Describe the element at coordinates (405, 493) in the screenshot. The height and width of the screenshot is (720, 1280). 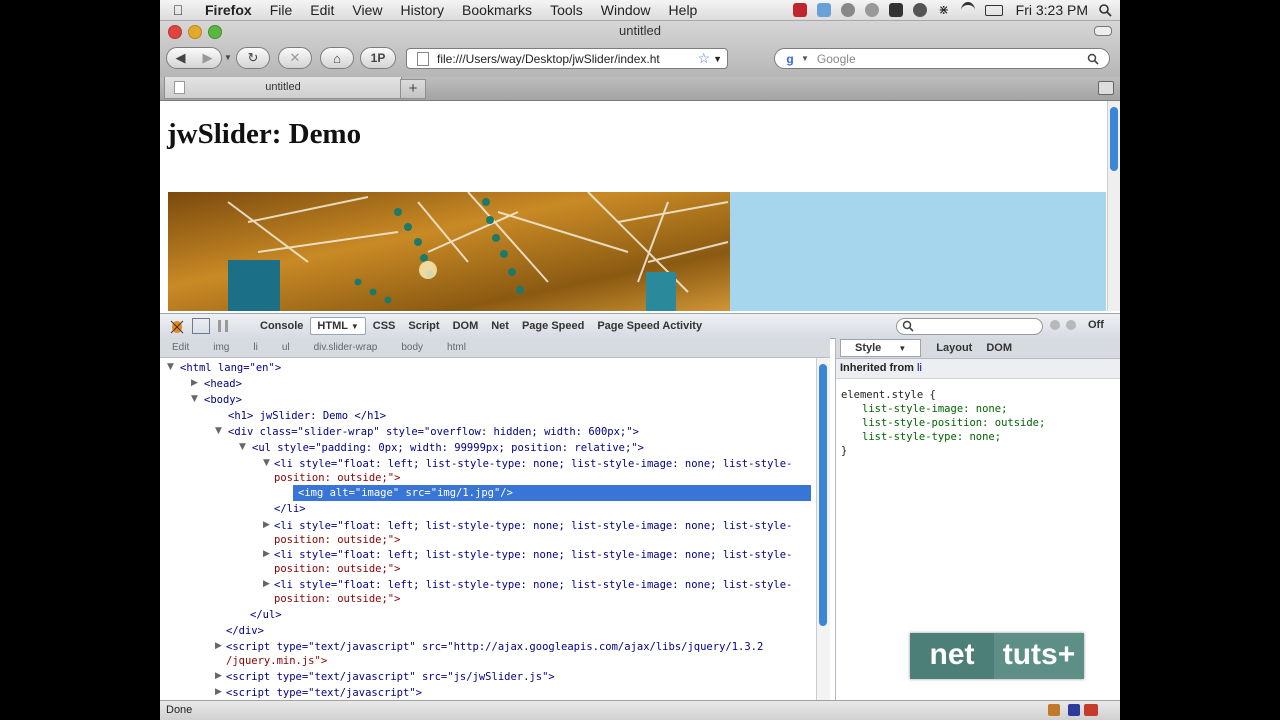
I see `tree-node-img-selected: <img alt="image" src="img/1.jpg"/>` at that location.